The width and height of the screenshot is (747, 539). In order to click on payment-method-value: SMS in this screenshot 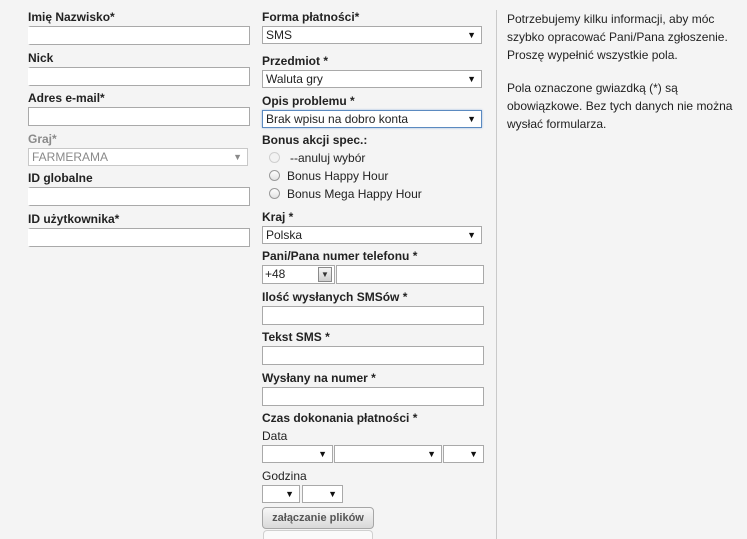, I will do `click(279, 35)`.